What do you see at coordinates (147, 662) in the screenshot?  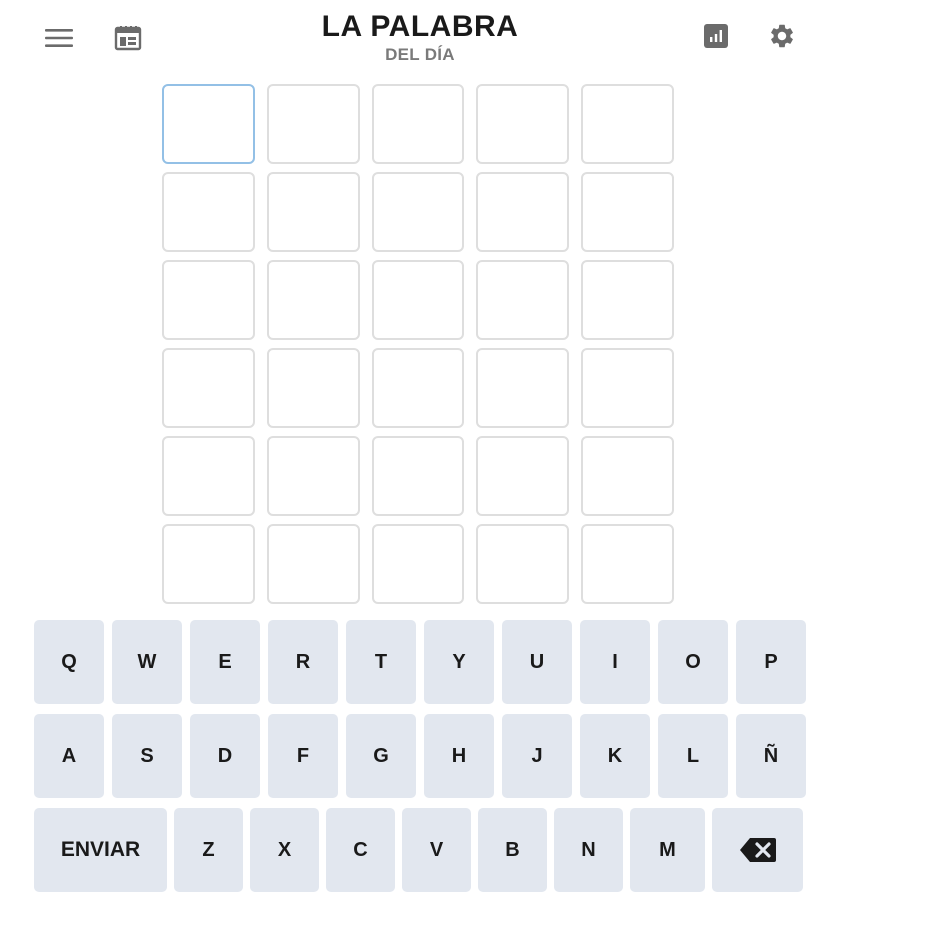 I see `key-letter: W` at bounding box center [147, 662].